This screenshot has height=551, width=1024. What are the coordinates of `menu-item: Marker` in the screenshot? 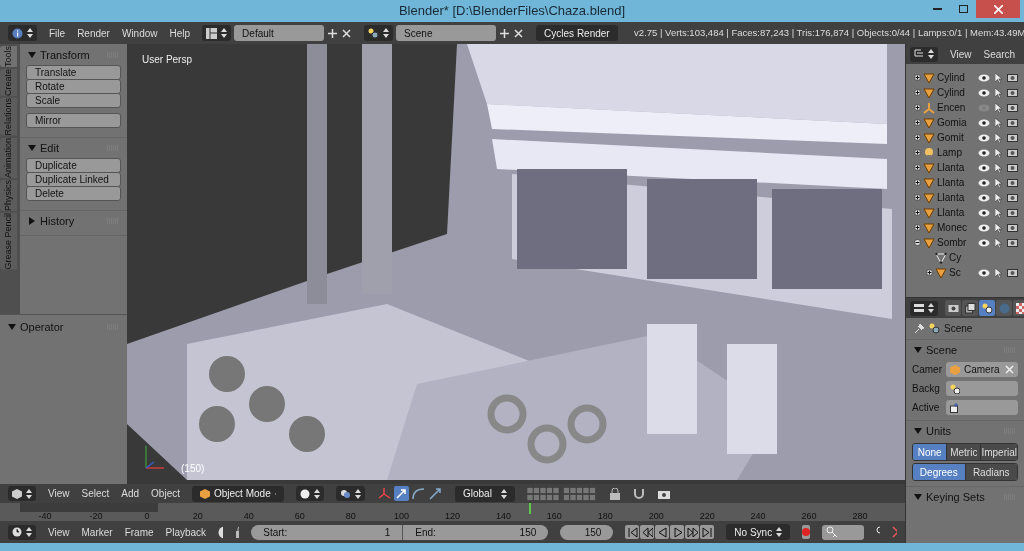 It's located at (97, 532).